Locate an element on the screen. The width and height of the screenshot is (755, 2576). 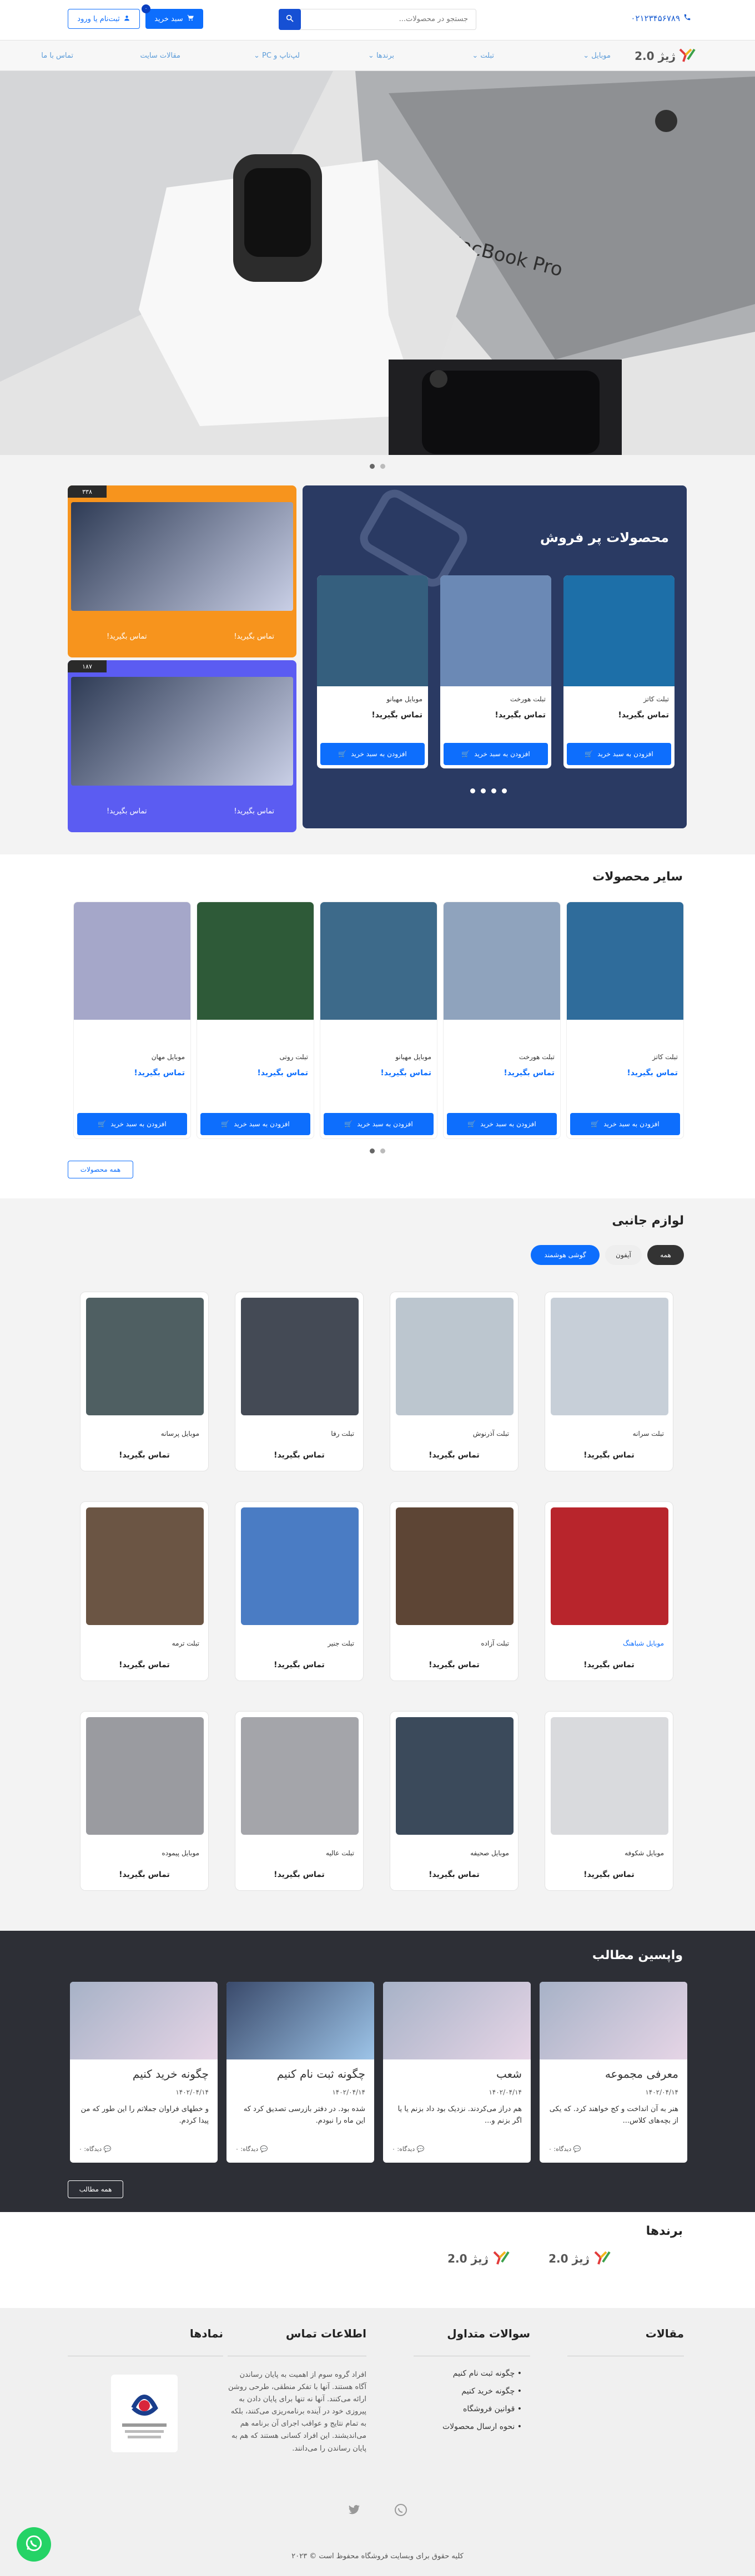
post-title: شعب is located at coordinates (509, 2074).